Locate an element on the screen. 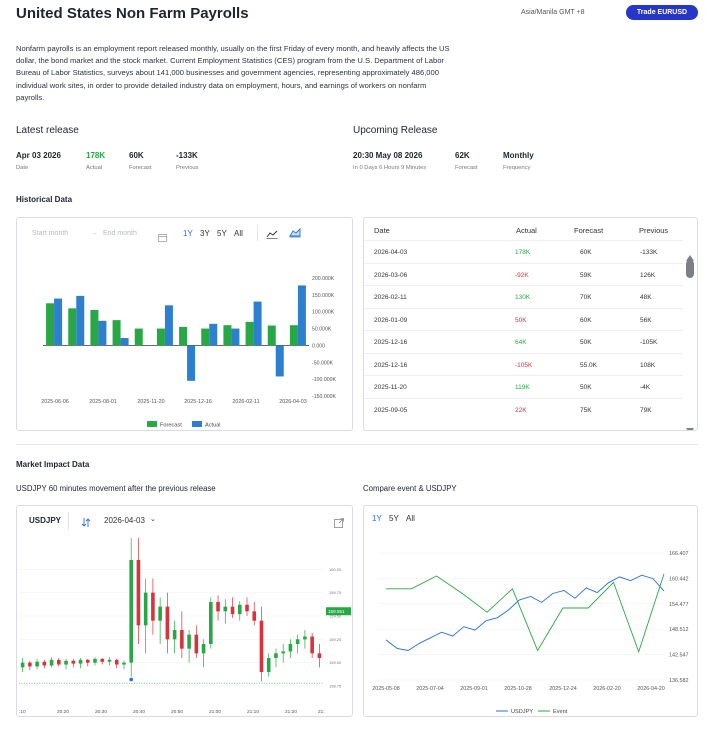  upcoming-datetime-value: 20:30 May 08 2026 is located at coordinates (388, 155).